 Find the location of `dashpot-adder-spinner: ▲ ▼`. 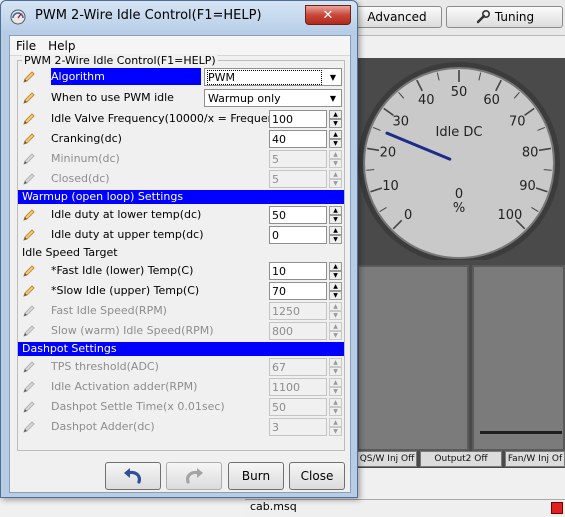

dashpot-adder-spinner: ▲ ▼ is located at coordinates (335, 427).